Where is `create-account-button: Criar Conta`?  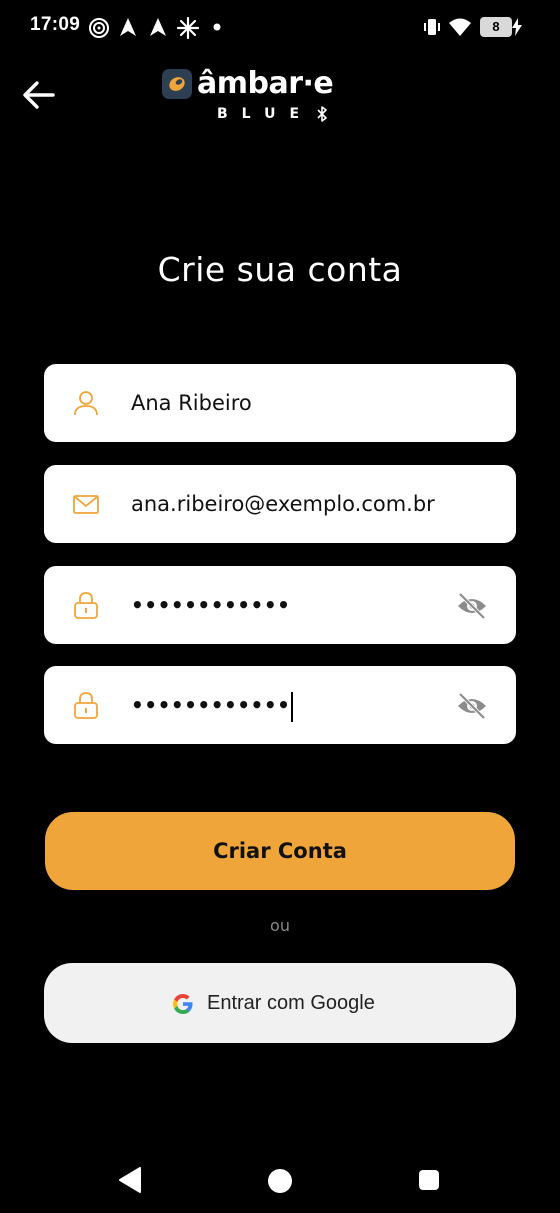
create-account-button: Criar Conta is located at coordinates (280, 851).